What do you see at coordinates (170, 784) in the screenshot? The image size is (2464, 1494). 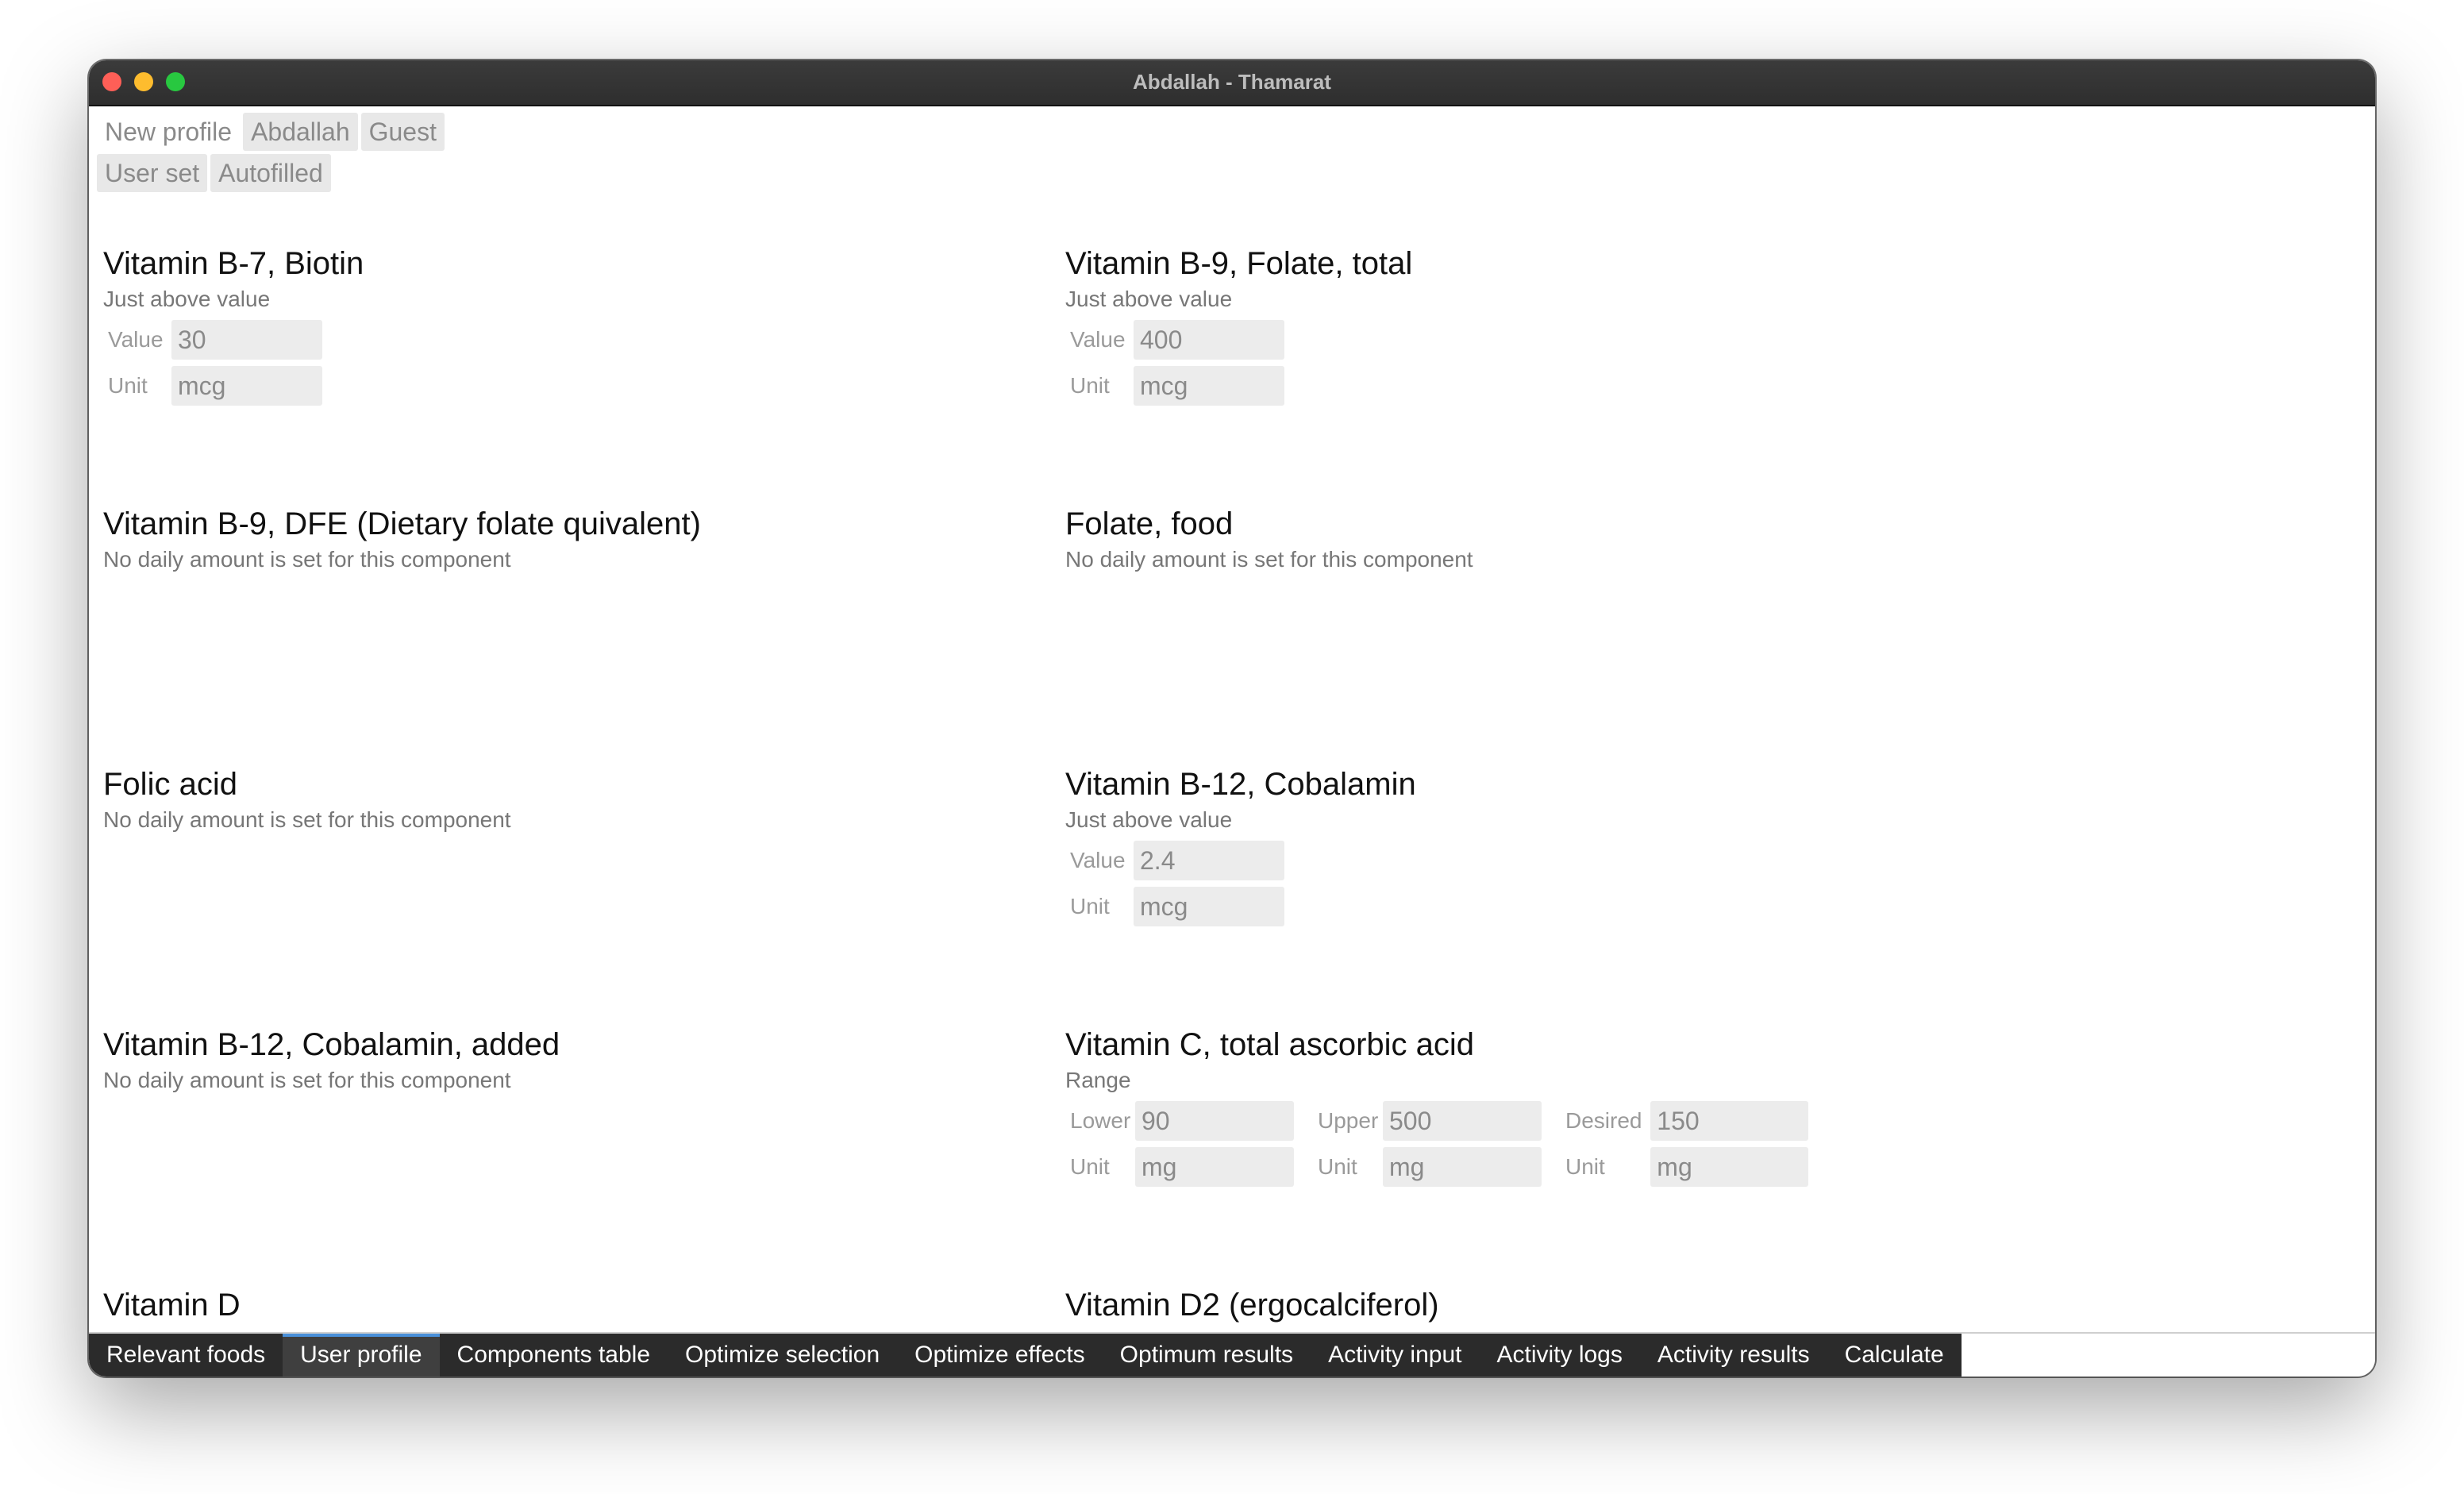 I see `component-title: Folic acid` at bounding box center [170, 784].